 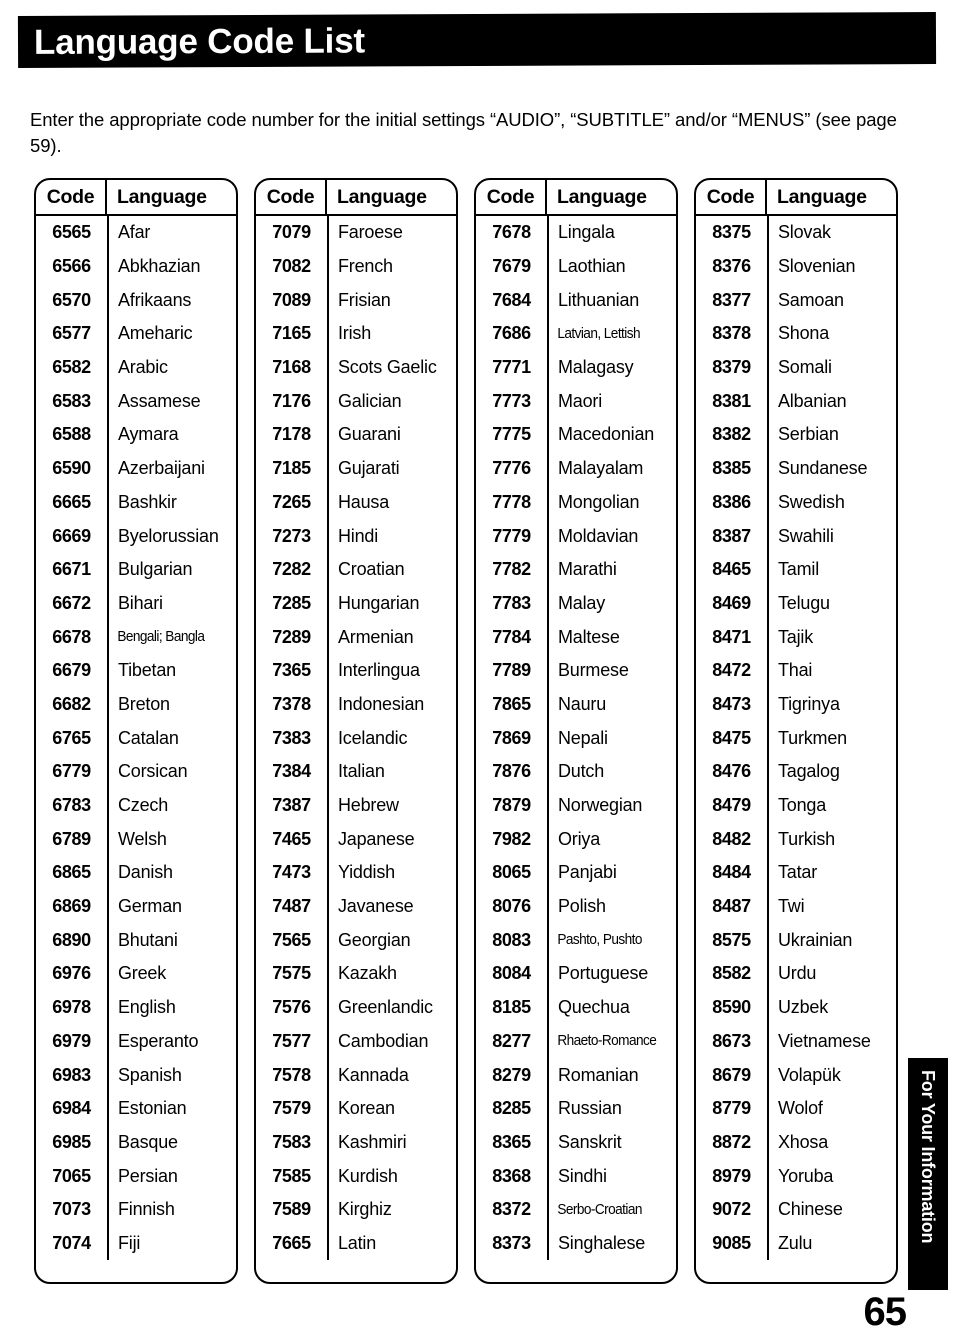 I want to click on cell-code: 6583, so click(x=71, y=400).